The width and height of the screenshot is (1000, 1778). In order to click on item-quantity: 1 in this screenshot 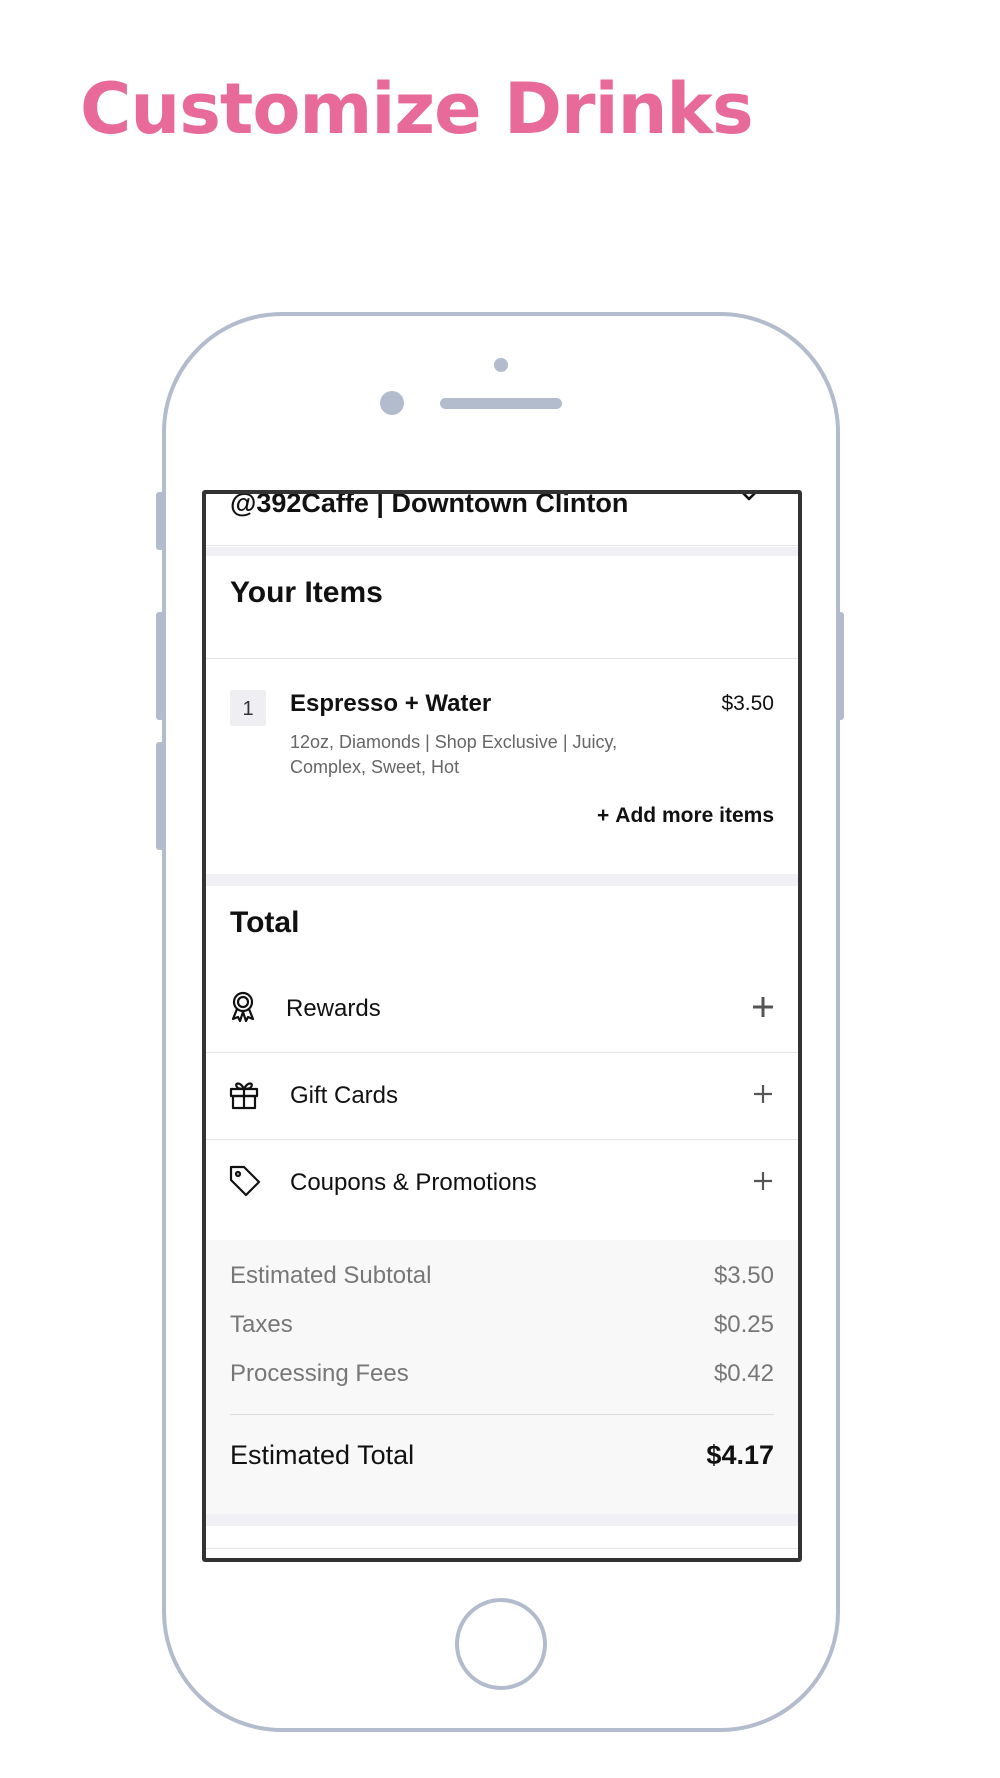, I will do `click(248, 708)`.